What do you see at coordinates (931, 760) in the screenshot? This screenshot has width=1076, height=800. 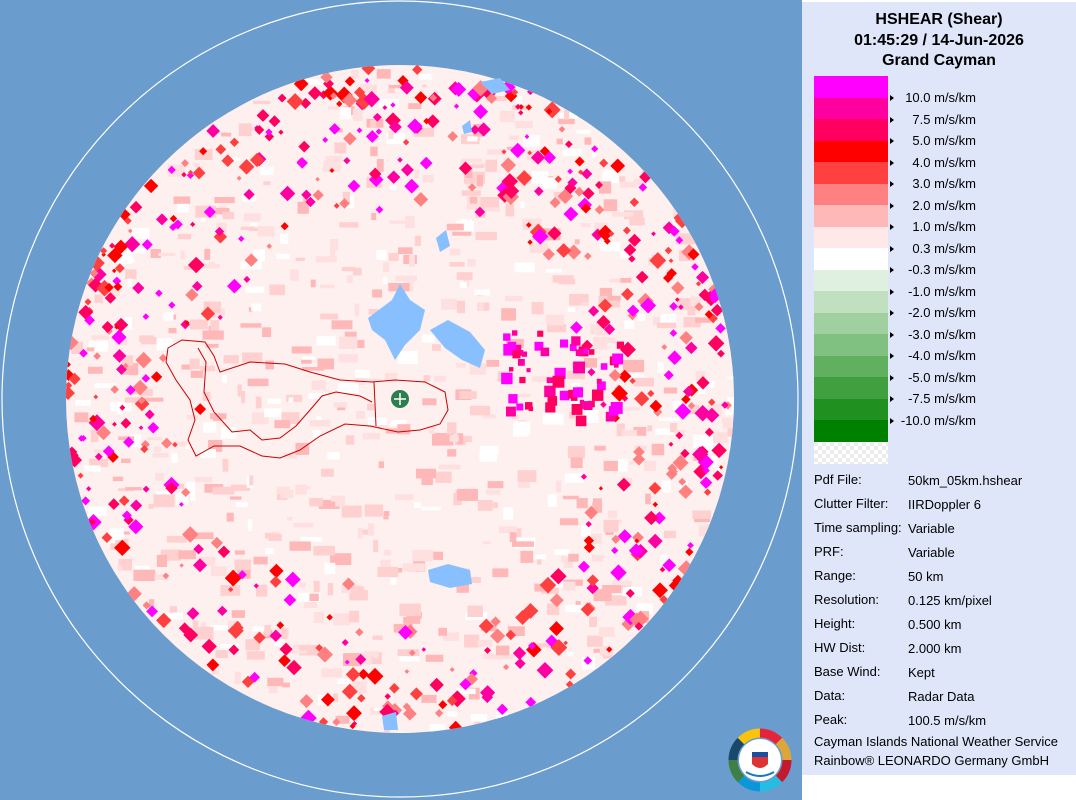 I see `footer-software: Rainbow® LEONARDO Germany GmbH` at bounding box center [931, 760].